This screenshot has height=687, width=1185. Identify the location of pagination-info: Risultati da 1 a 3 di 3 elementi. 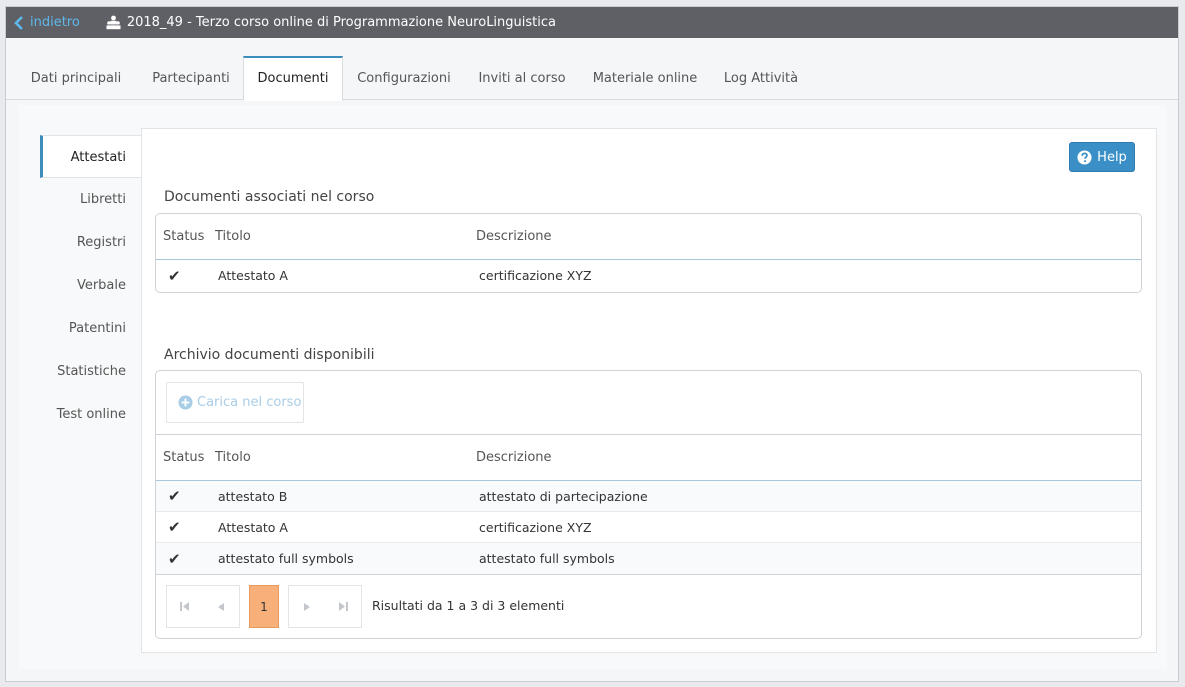
(468, 605).